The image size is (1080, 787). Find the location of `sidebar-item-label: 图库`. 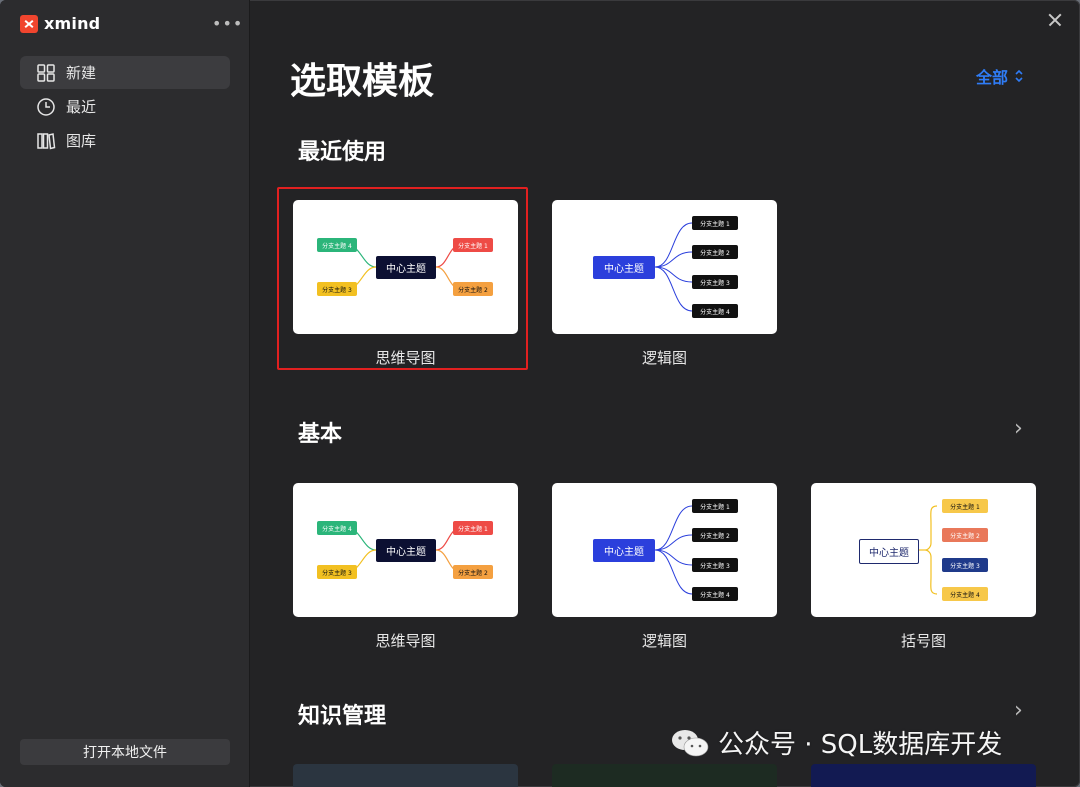

sidebar-item-label: 图库 is located at coordinates (81, 141).